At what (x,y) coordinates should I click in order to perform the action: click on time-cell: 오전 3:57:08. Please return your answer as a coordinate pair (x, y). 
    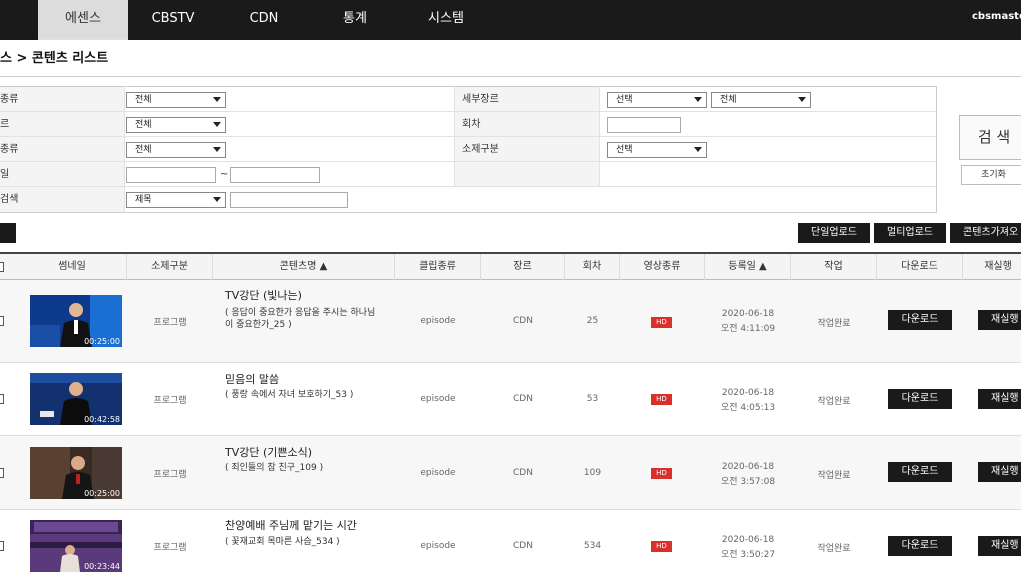
    Looking at the image, I should click on (748, 482).